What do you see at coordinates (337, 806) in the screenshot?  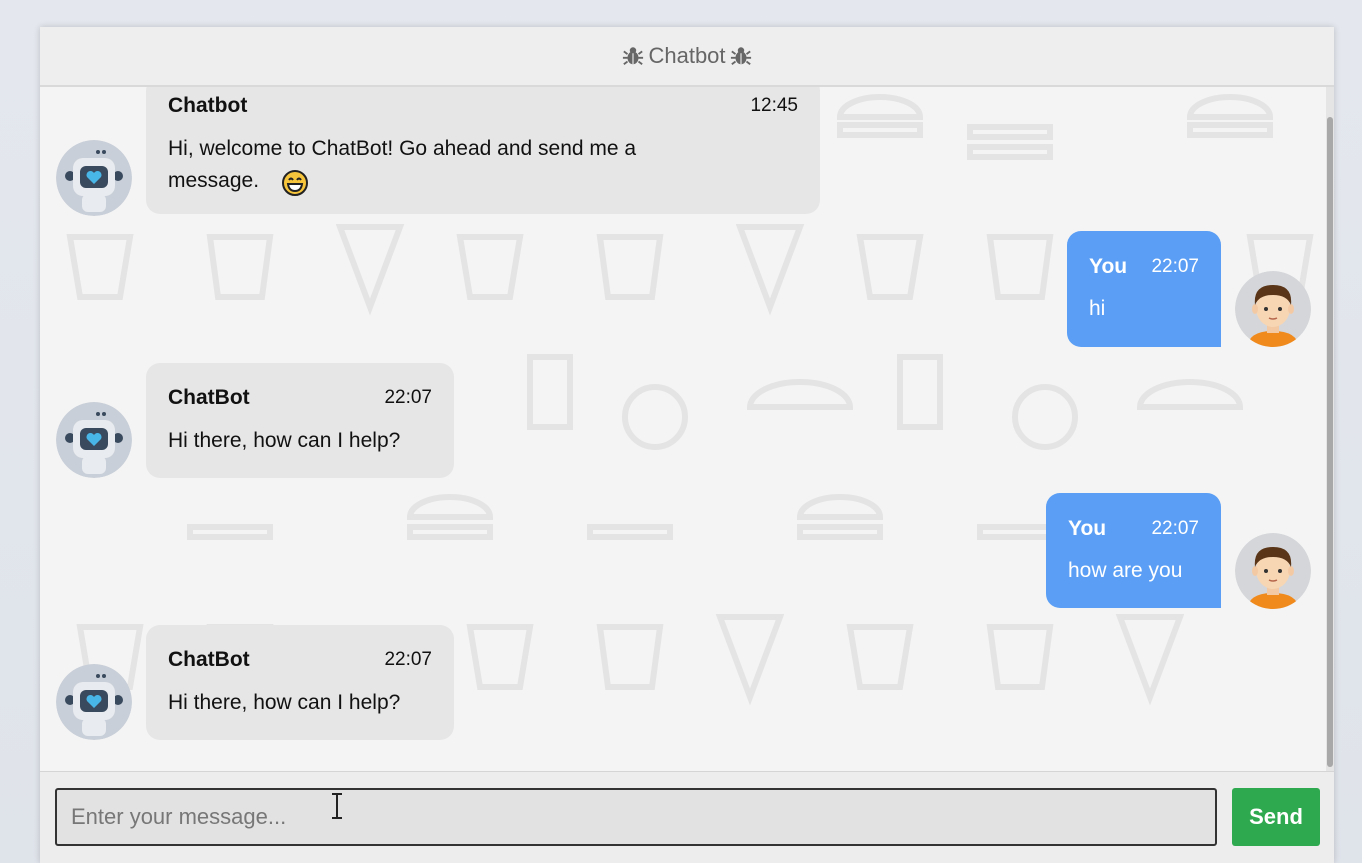 I see `text-cursor-icon` at bounding box center [337, 806].